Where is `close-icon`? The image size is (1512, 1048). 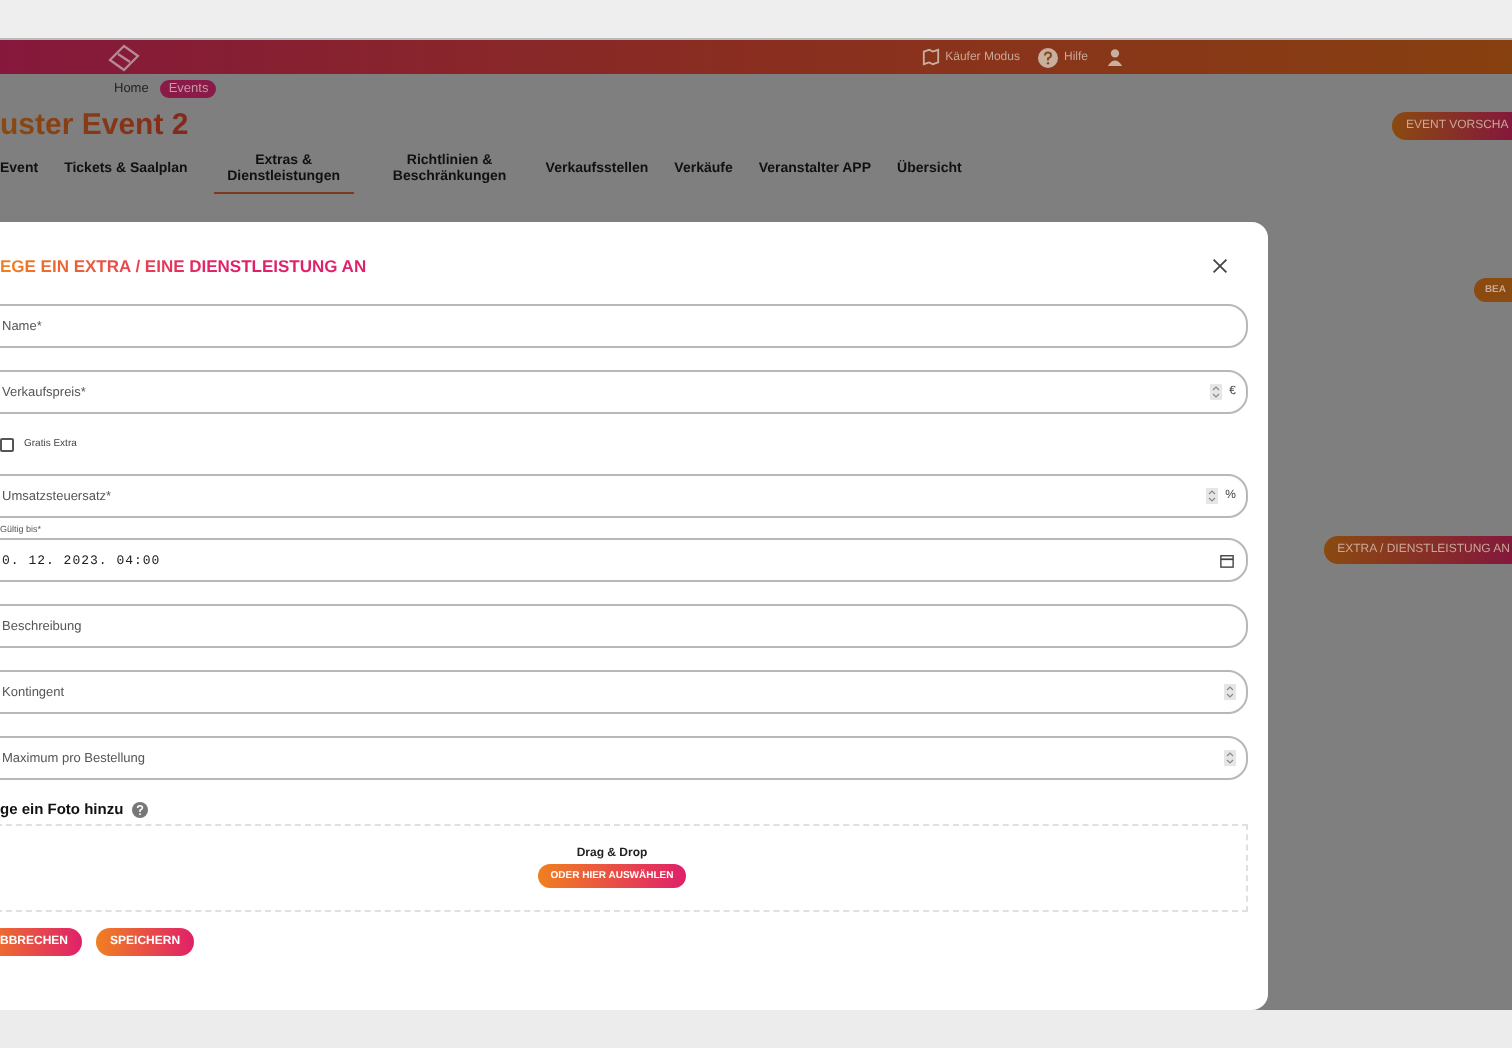 close-icon is located at coordinates (1220, 266).